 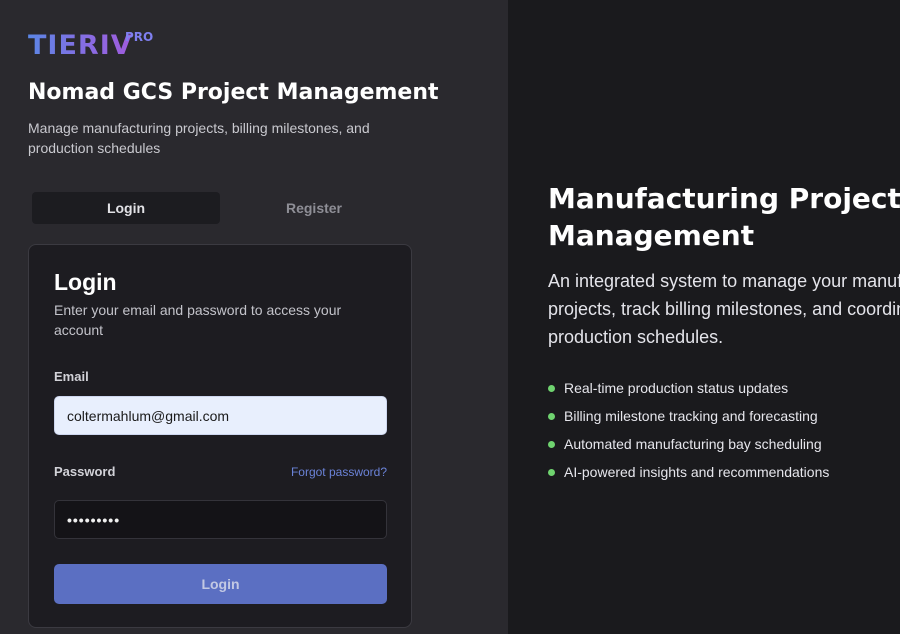 I want to click on app-title: Nomad GCS Project Management, so click(x=233, y=92).